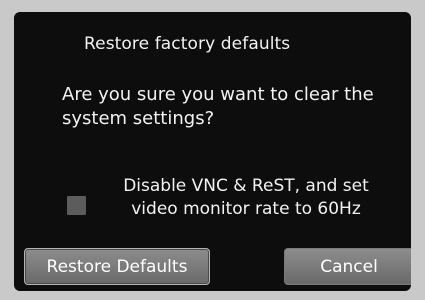 The width and height of the screenshot is (425, 300). I want to click on disable-vnc-label-line1: Disable VNC & ReST, and set, so click(246, 186).